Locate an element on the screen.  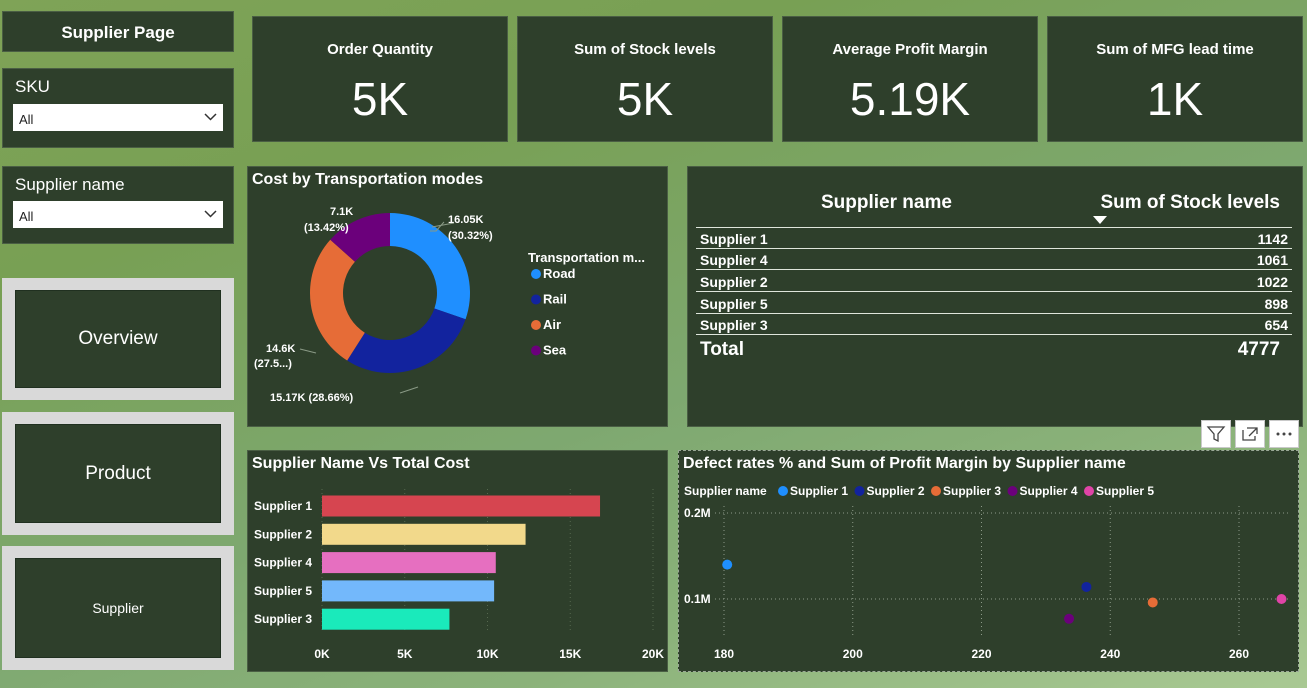
table-total-label: Total is located at coordinates (722, 349).